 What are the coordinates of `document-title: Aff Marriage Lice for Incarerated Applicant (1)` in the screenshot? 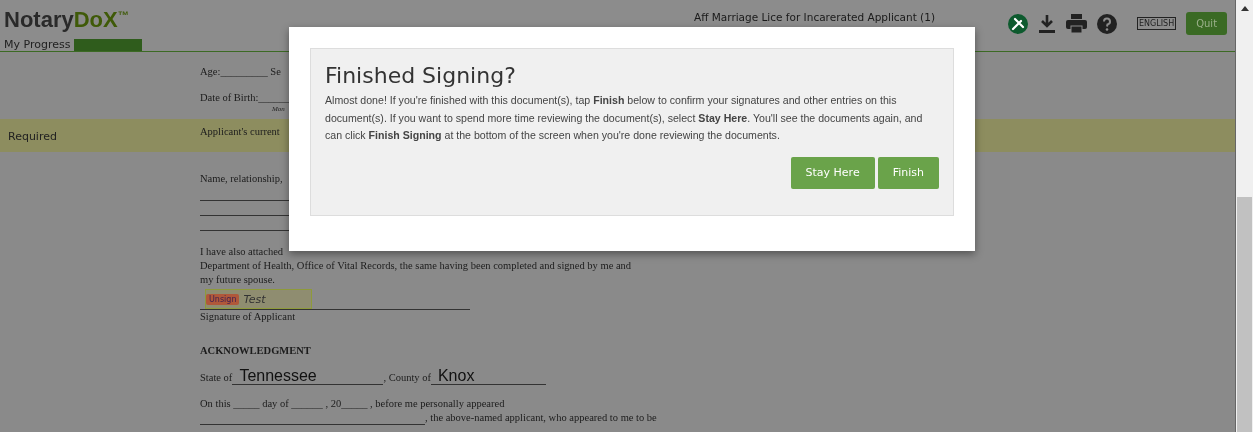 It's located at (815, 17).